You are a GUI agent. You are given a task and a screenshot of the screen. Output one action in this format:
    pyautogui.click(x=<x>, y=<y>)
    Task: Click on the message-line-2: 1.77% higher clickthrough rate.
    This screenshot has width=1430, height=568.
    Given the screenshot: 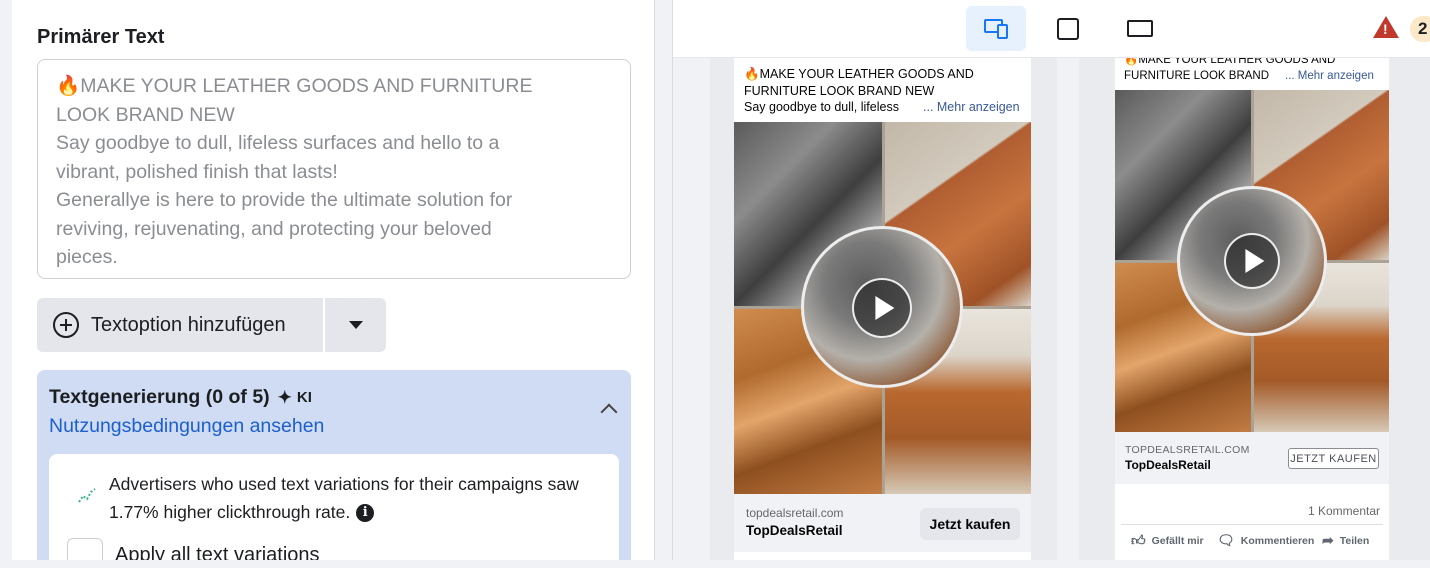 What is the action you would take?
    pyautogui.click(x=230, y=512)
    